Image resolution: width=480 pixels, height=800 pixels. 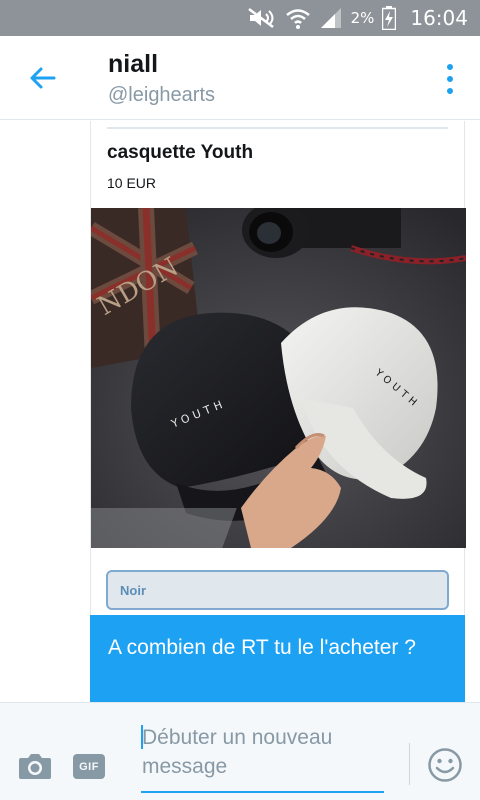 I want to click on status-icons: 2% 16:04, so click(x=357, y=18).